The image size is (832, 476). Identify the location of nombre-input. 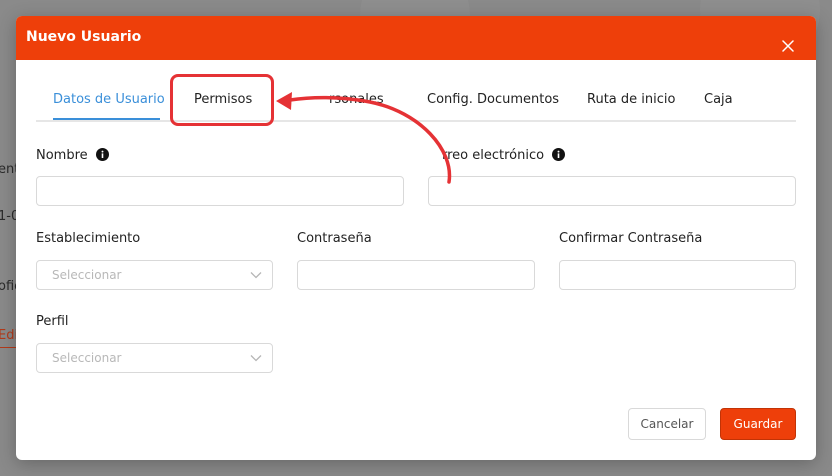
(220, 191).